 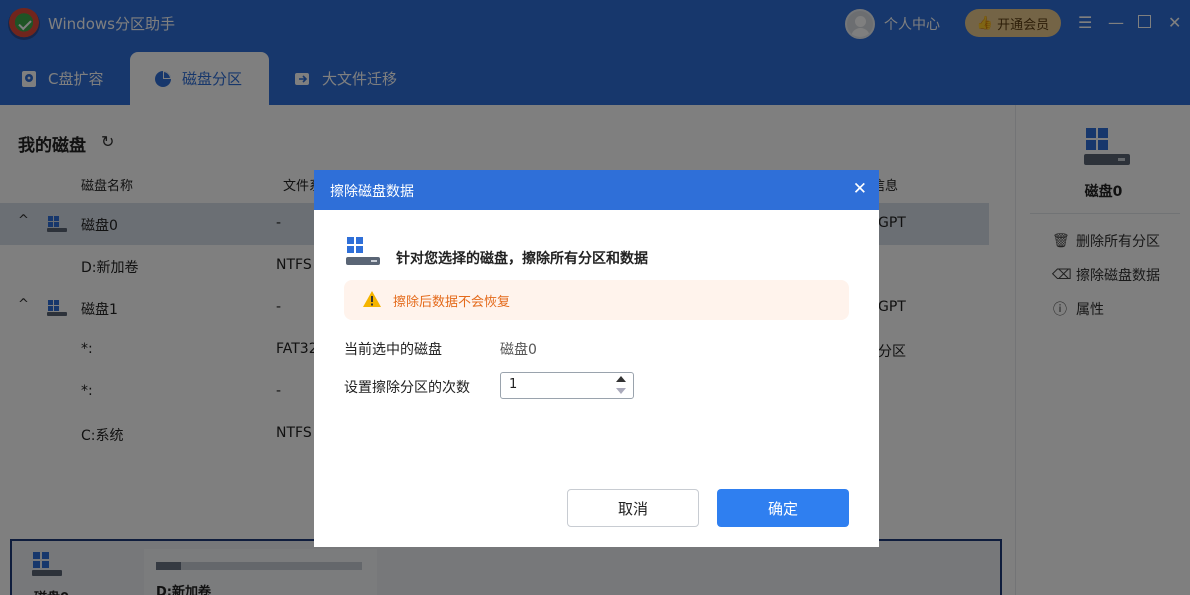 What do you see at coordinates (596, 190) in the screenshot?
I see `dialog-header: 擦除磁盘数据 ✕` at bounding box center [596, 190].